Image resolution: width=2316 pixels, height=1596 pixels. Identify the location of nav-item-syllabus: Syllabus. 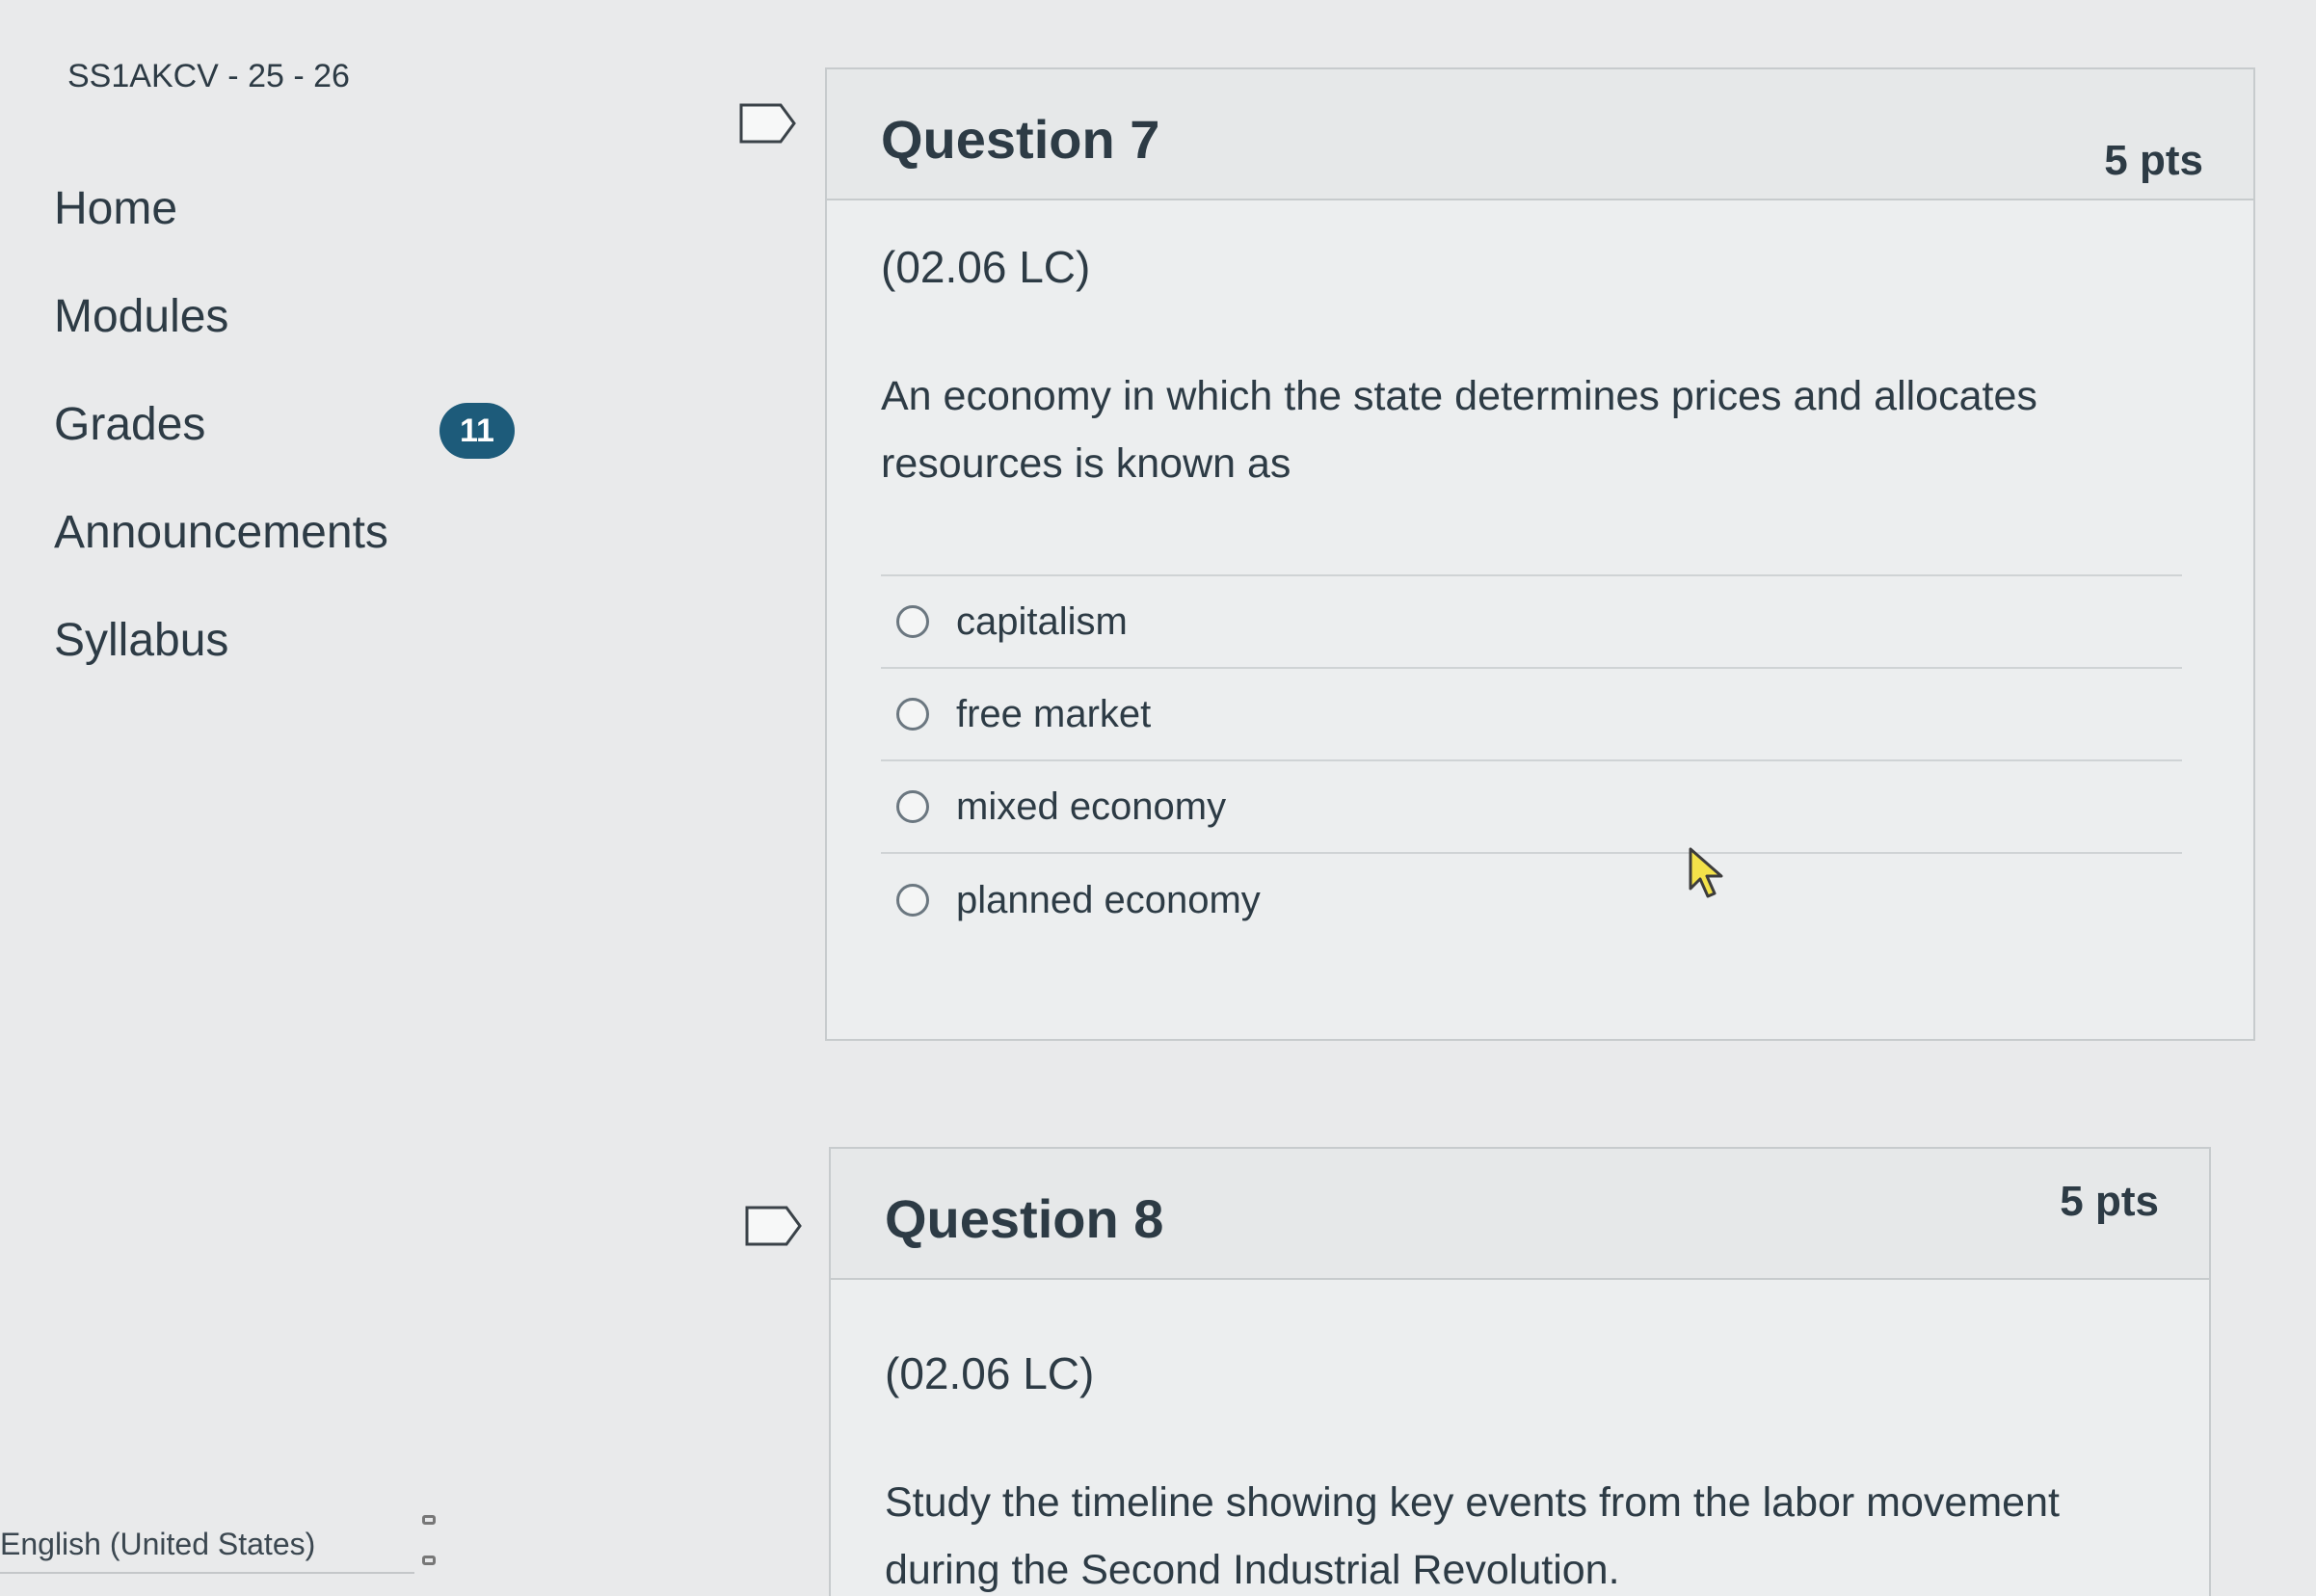
(295, 640).